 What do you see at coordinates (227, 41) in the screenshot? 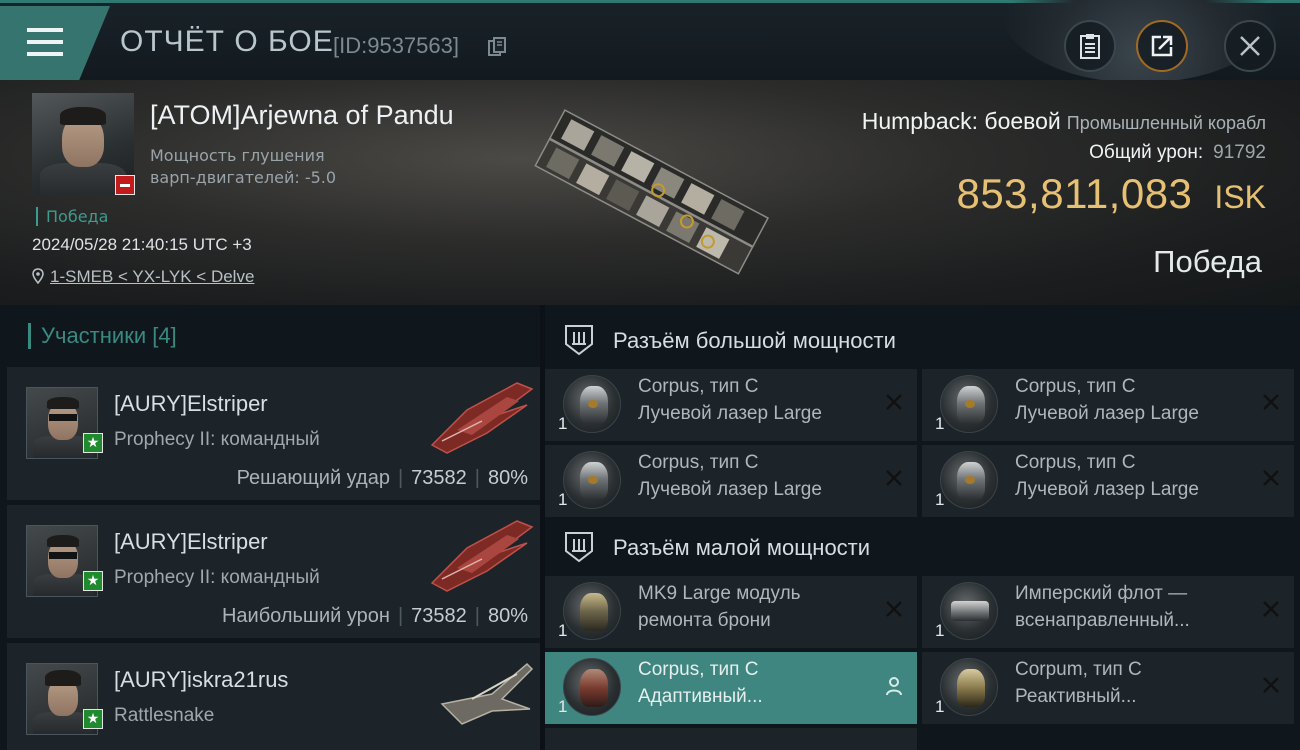
I see `page-title: ОТЧЁТ О БОЕ` at bounding box center [227, 41].